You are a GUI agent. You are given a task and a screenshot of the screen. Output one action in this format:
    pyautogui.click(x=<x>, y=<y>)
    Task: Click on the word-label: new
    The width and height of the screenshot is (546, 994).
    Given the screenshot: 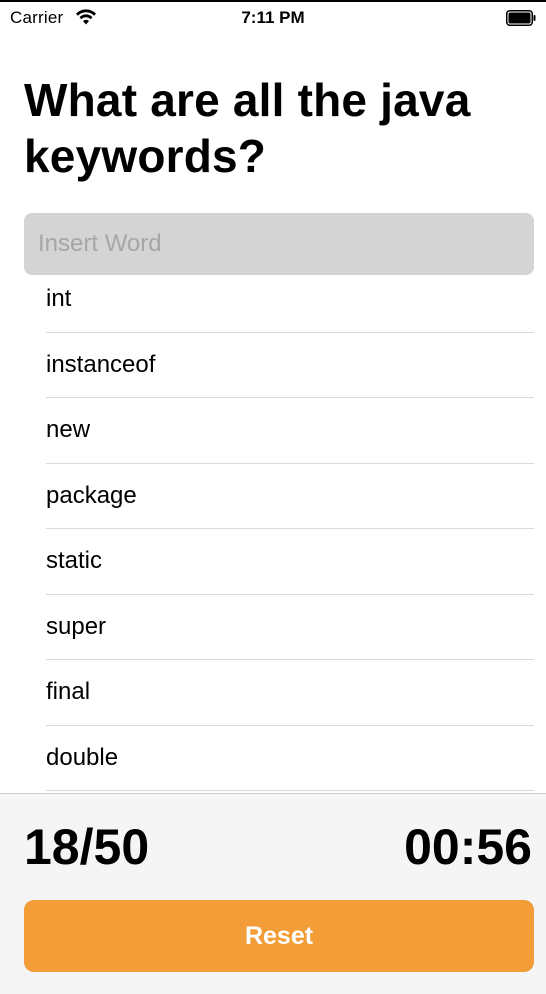 What is the action you would take?
    pyautogui.click(x=68, y=430)
    